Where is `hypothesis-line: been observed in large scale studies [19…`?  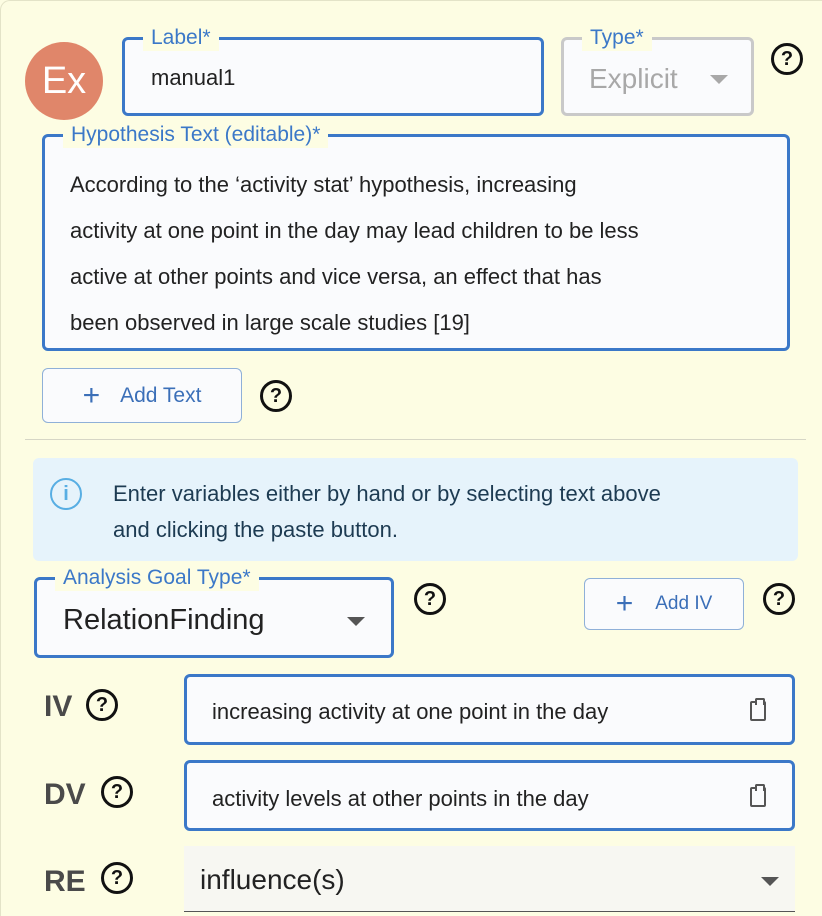
hypothesis-line: been observed in large scale studies [19… is located at coordinates (270, 322).